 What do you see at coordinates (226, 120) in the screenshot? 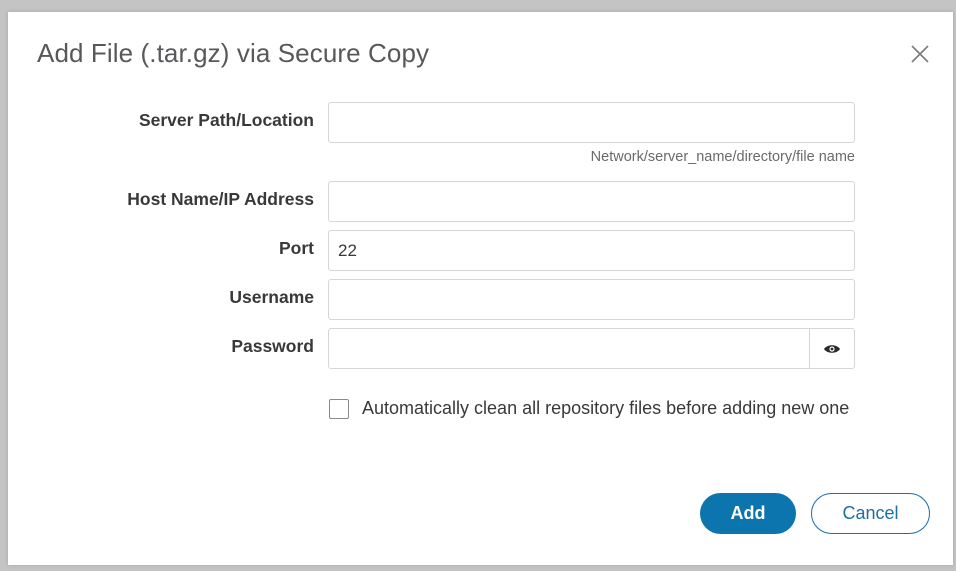
I see `server-path-label: Server Path/Location` at bounding box center [226, 120].